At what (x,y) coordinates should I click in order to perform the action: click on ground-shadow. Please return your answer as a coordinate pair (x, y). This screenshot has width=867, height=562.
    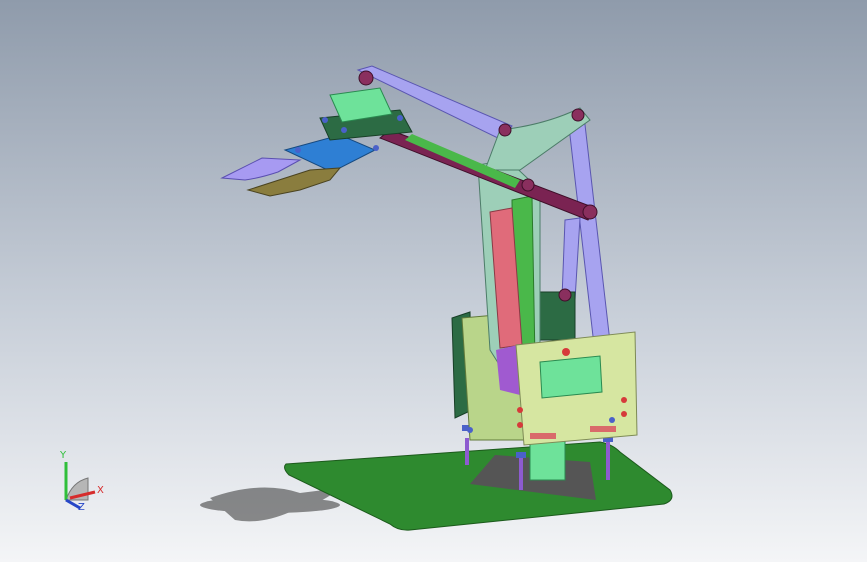
    Looking at the image, I should click on (270, 504).